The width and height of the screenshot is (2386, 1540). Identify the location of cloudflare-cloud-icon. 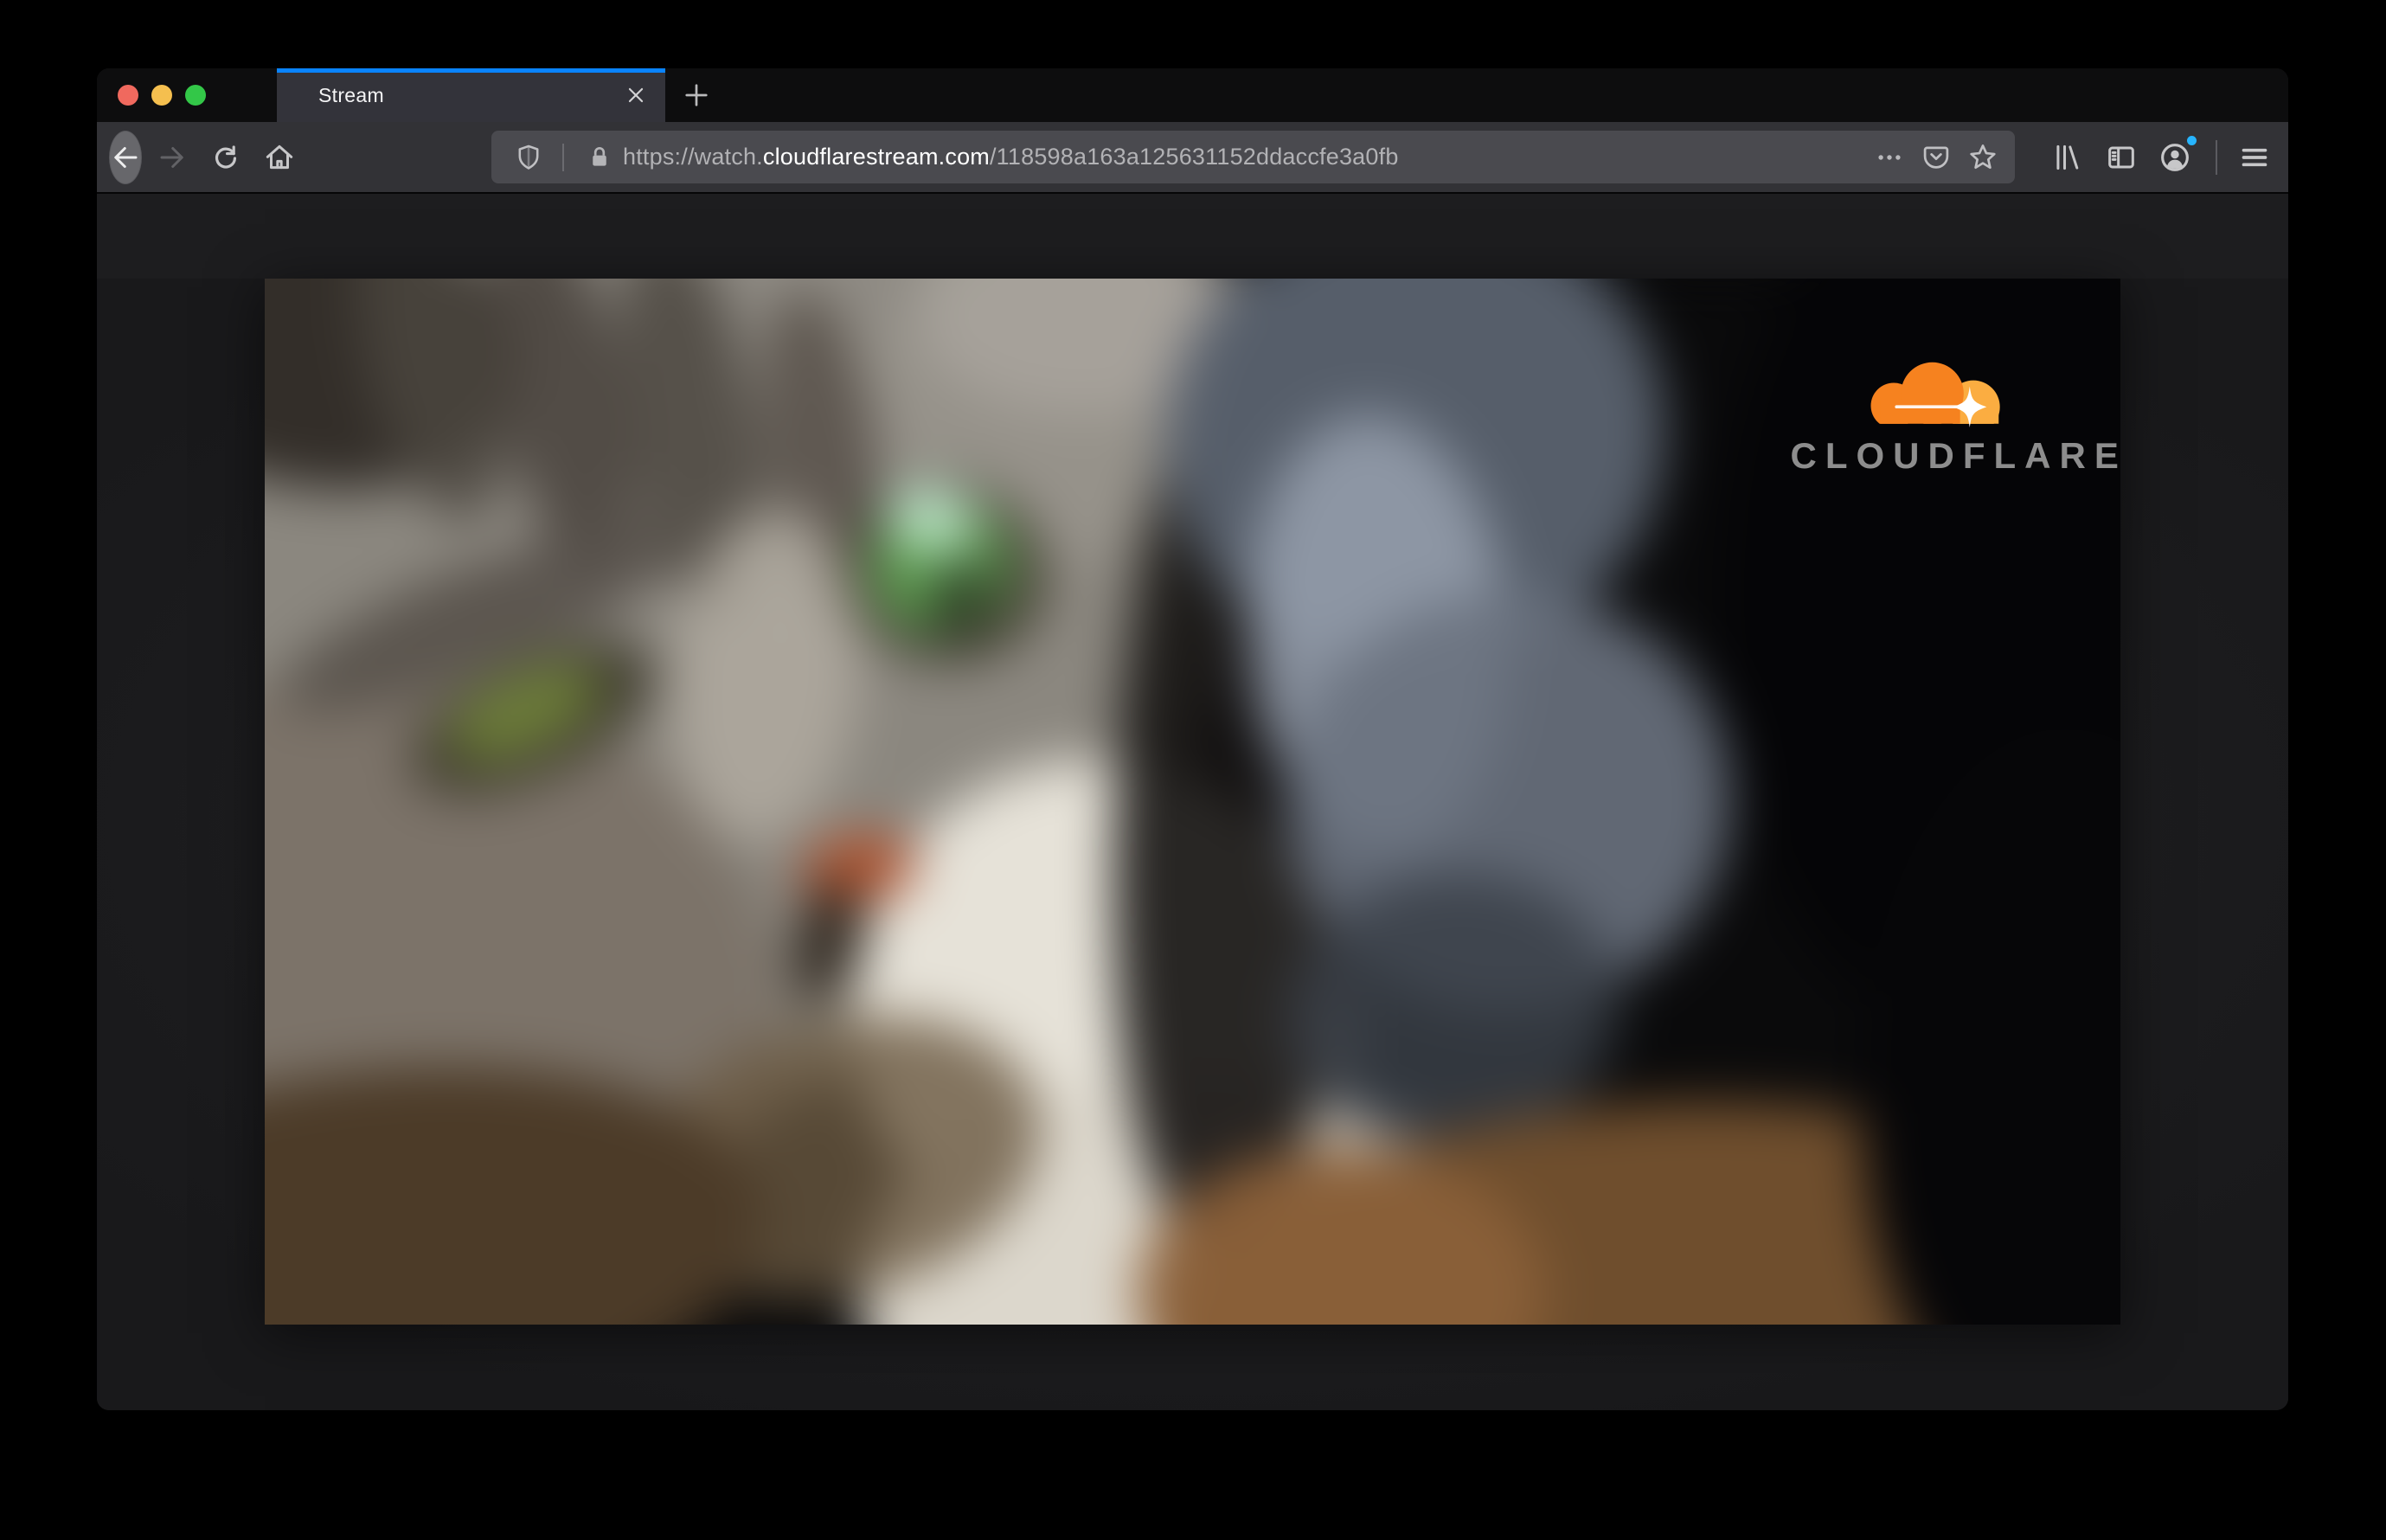
(1935, 395).